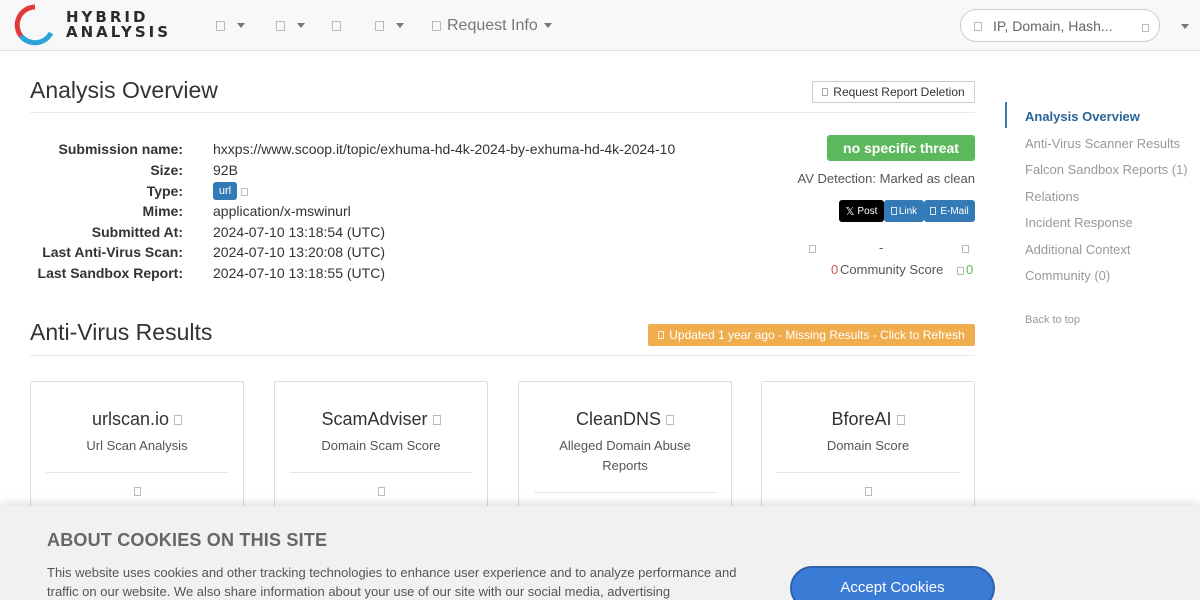 The height and width of the screenshot is (600, 1200). Describe the element at coordinates (112, 252) in the screenshot. I see `last-av-scan-label: Last Anti-Virus Scan:` at that location.